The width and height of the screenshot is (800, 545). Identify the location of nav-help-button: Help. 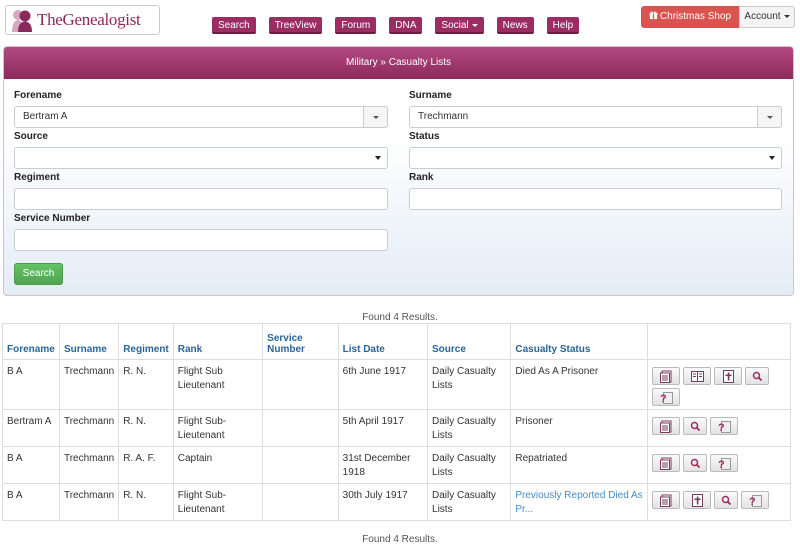
(563, 25).